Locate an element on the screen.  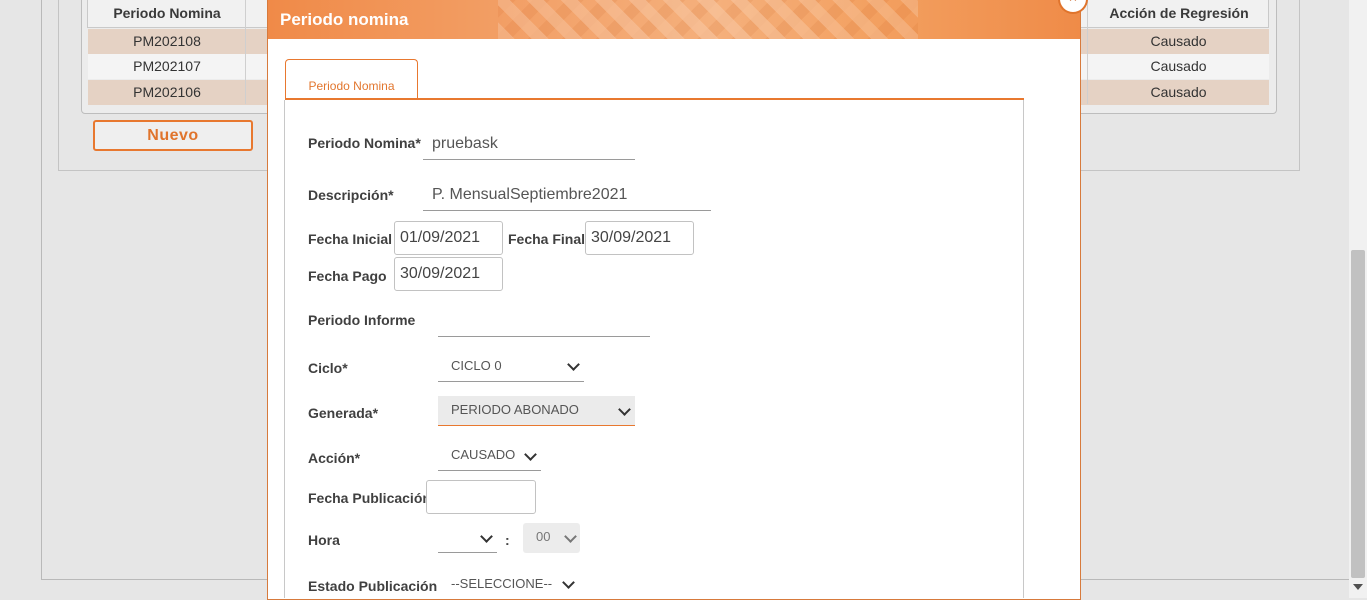
accion-label: Acción* is located at coordinates (334, 458).